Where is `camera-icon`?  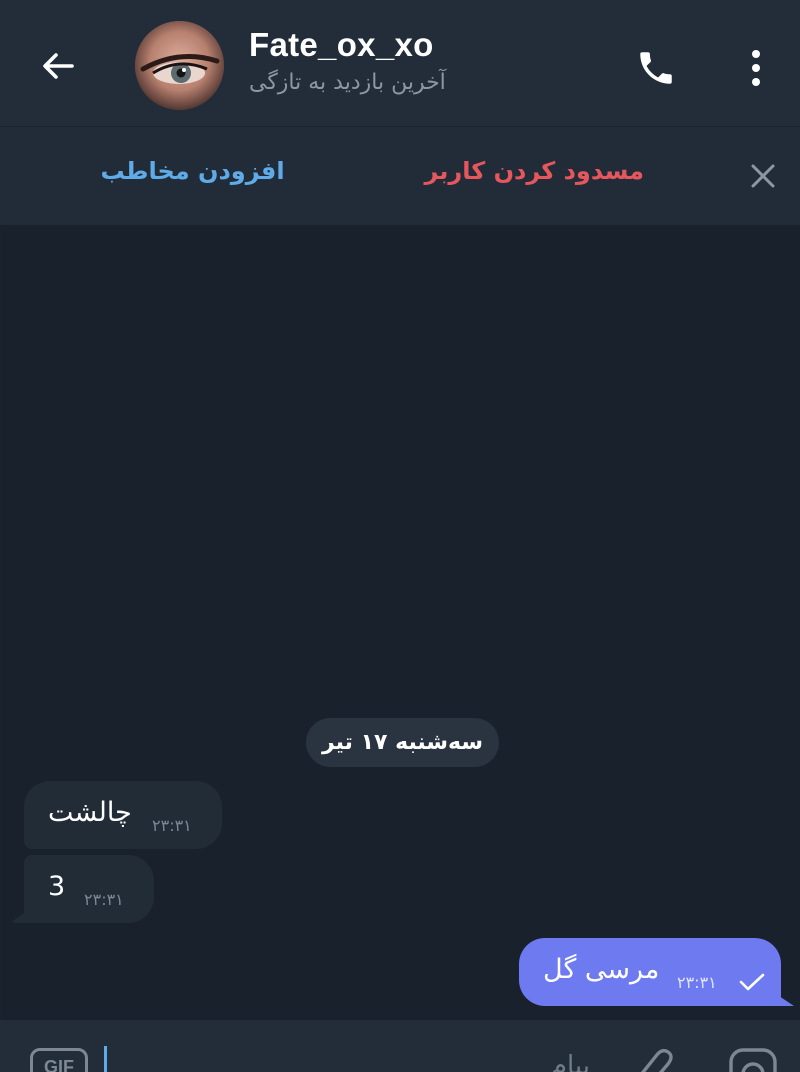
camera-icon is located at coordinates (753, 1060).